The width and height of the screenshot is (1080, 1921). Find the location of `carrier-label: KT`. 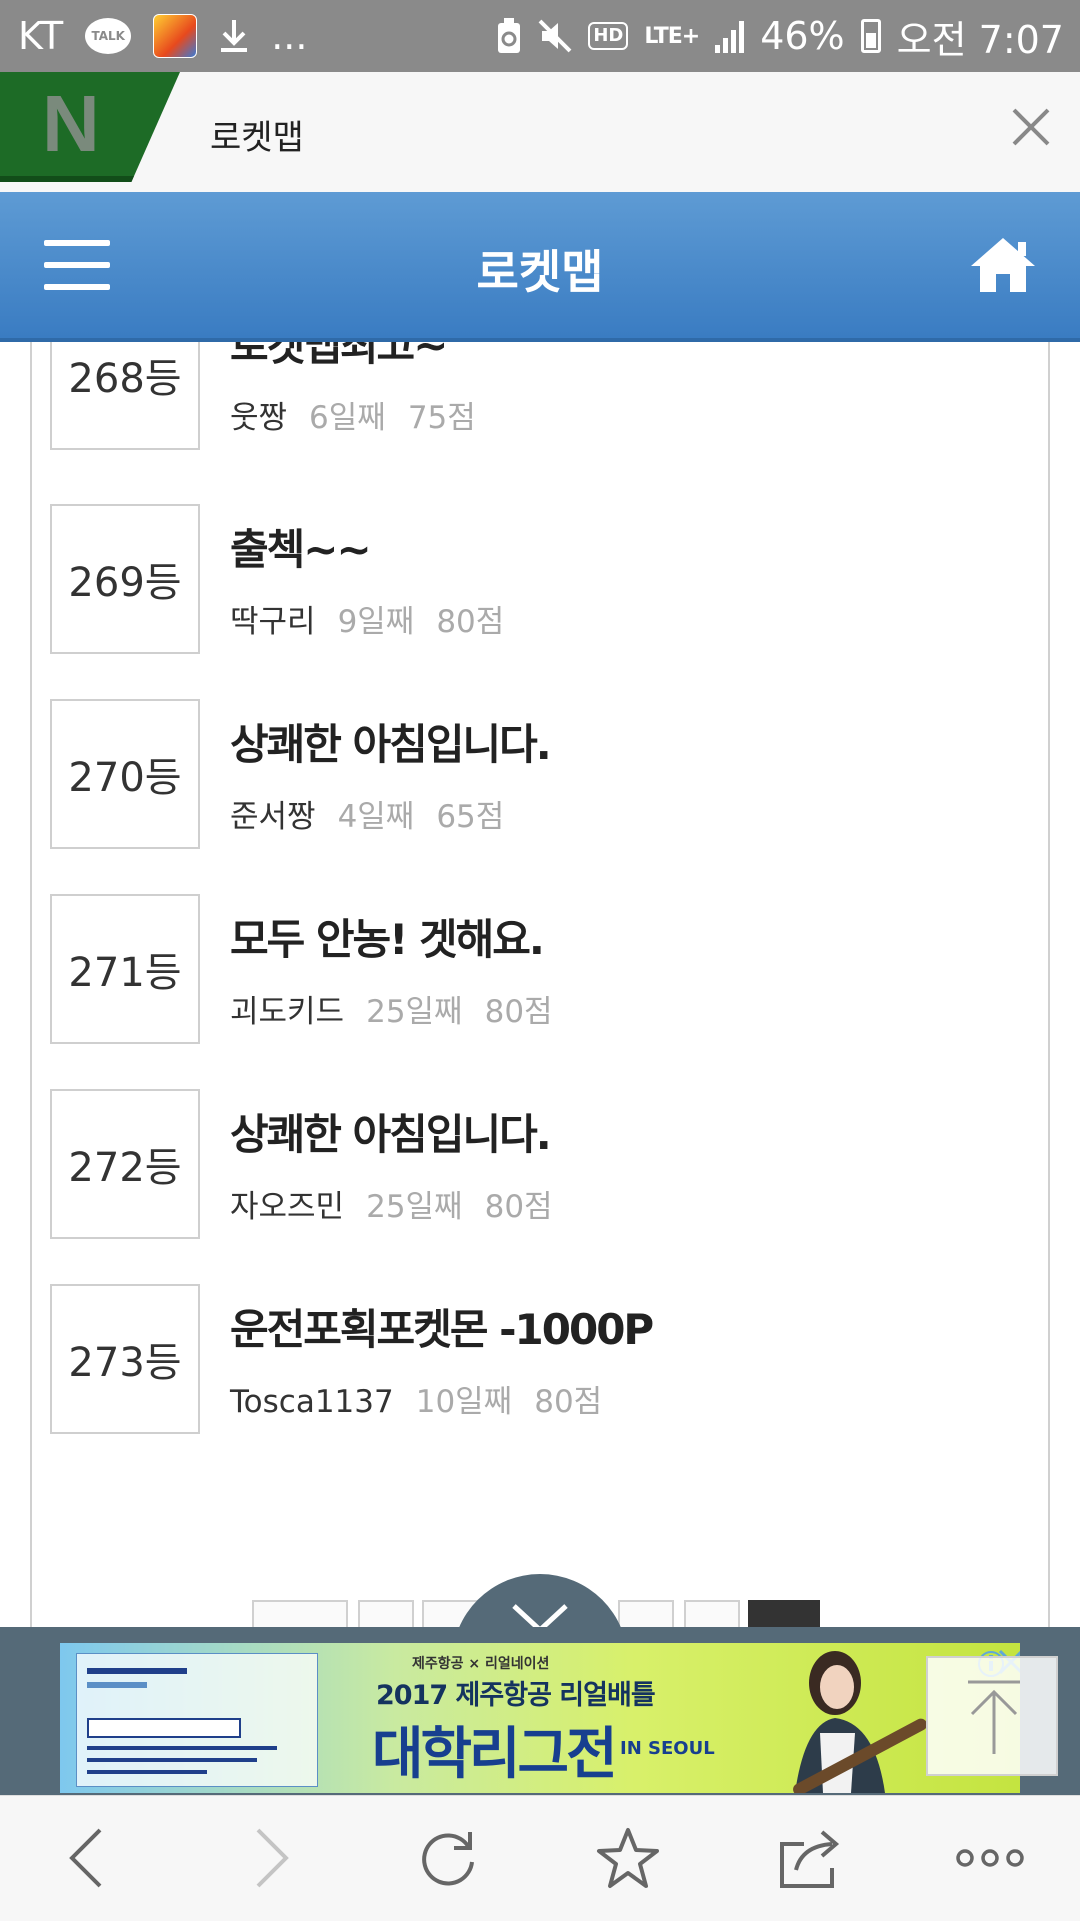

carrier-label: KT is located at coordinates (41, 36).